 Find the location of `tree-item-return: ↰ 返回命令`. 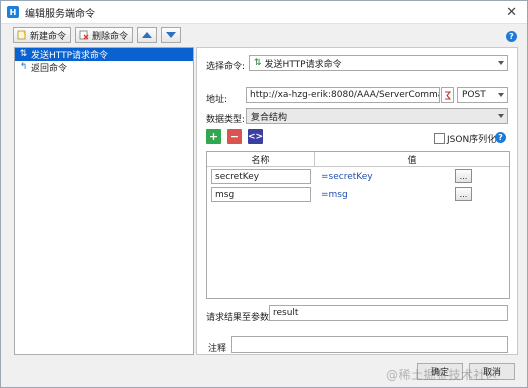

tree-item-return: ↰ 返回命令 is located at coordinates (104, 67).